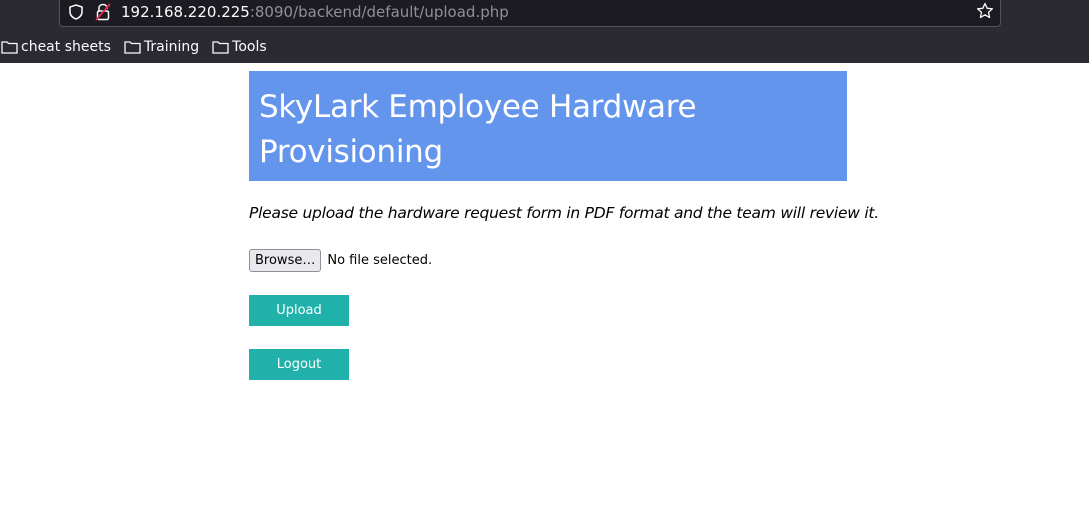 This screenshot has height=524, width=1089. Describe the element at coordinates (299, 364) in the screenshot. I see `logout-button: Logout` at that location.